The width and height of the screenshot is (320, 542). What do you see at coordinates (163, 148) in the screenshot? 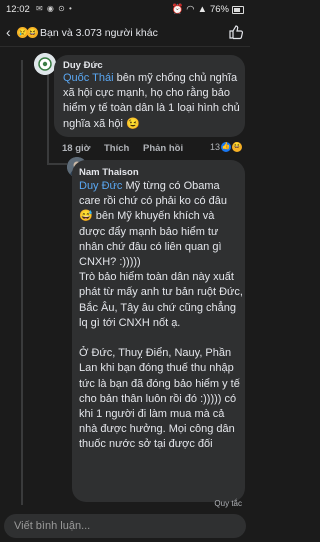
I see `reply-button: Phản hồi` at bounding box center [163, 148].